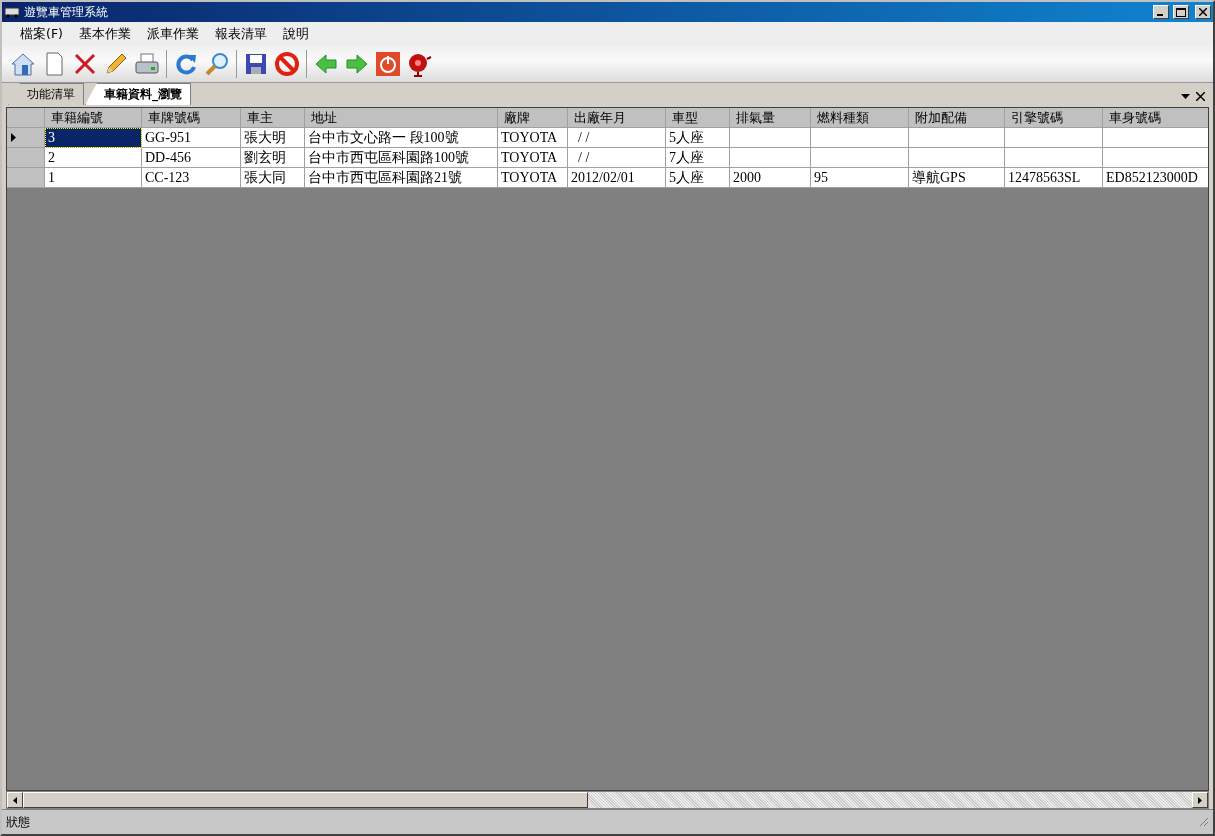  Describe the element at coordinates (26, 118) in the screenshot. I see `corner-header` at that location.